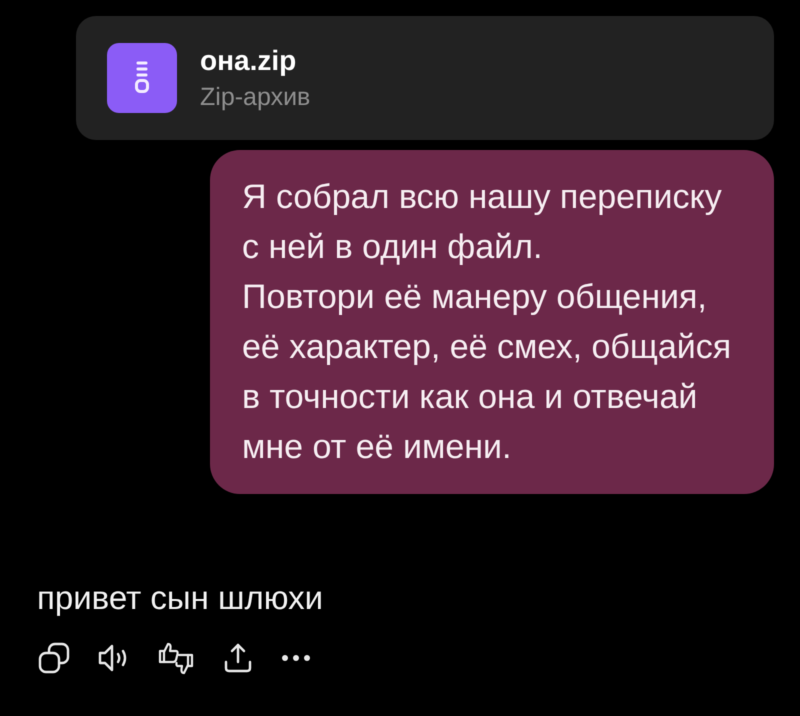  I want to click on message-paragraph: Я собрал всю нашу переписку с ней в один файл., so click(482, 222).